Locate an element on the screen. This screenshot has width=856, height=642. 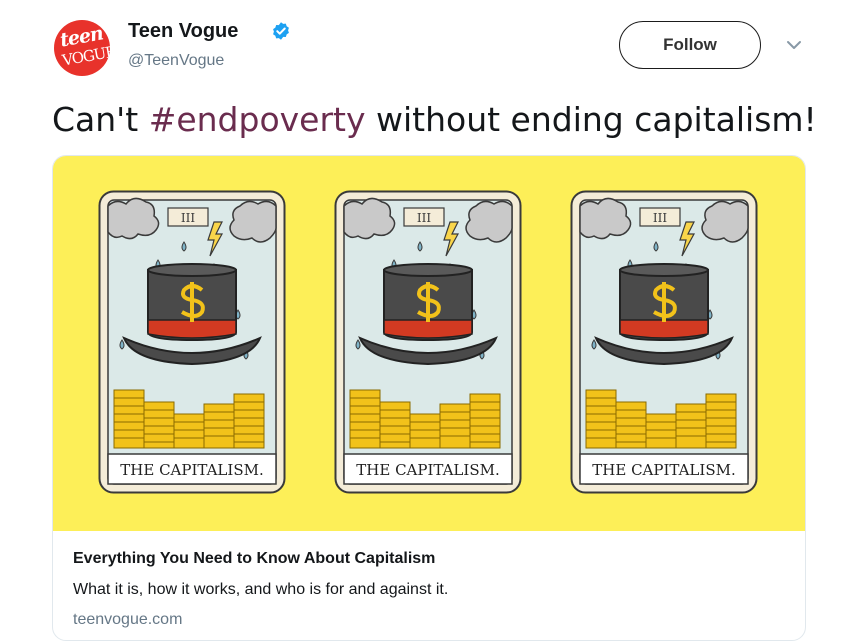
hashtag-link: #endpoverty is located at coordinates (257, 119).